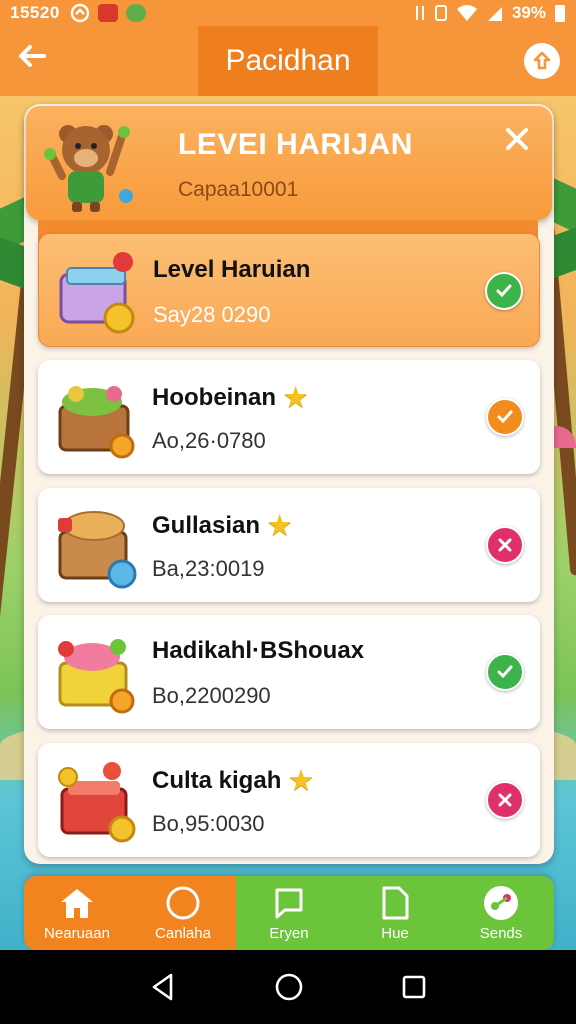  What do you see at coordinates (230, 397) in the screenshot?
I see `level-name: Hoobeinan ★` at bounding box center [230, 397].